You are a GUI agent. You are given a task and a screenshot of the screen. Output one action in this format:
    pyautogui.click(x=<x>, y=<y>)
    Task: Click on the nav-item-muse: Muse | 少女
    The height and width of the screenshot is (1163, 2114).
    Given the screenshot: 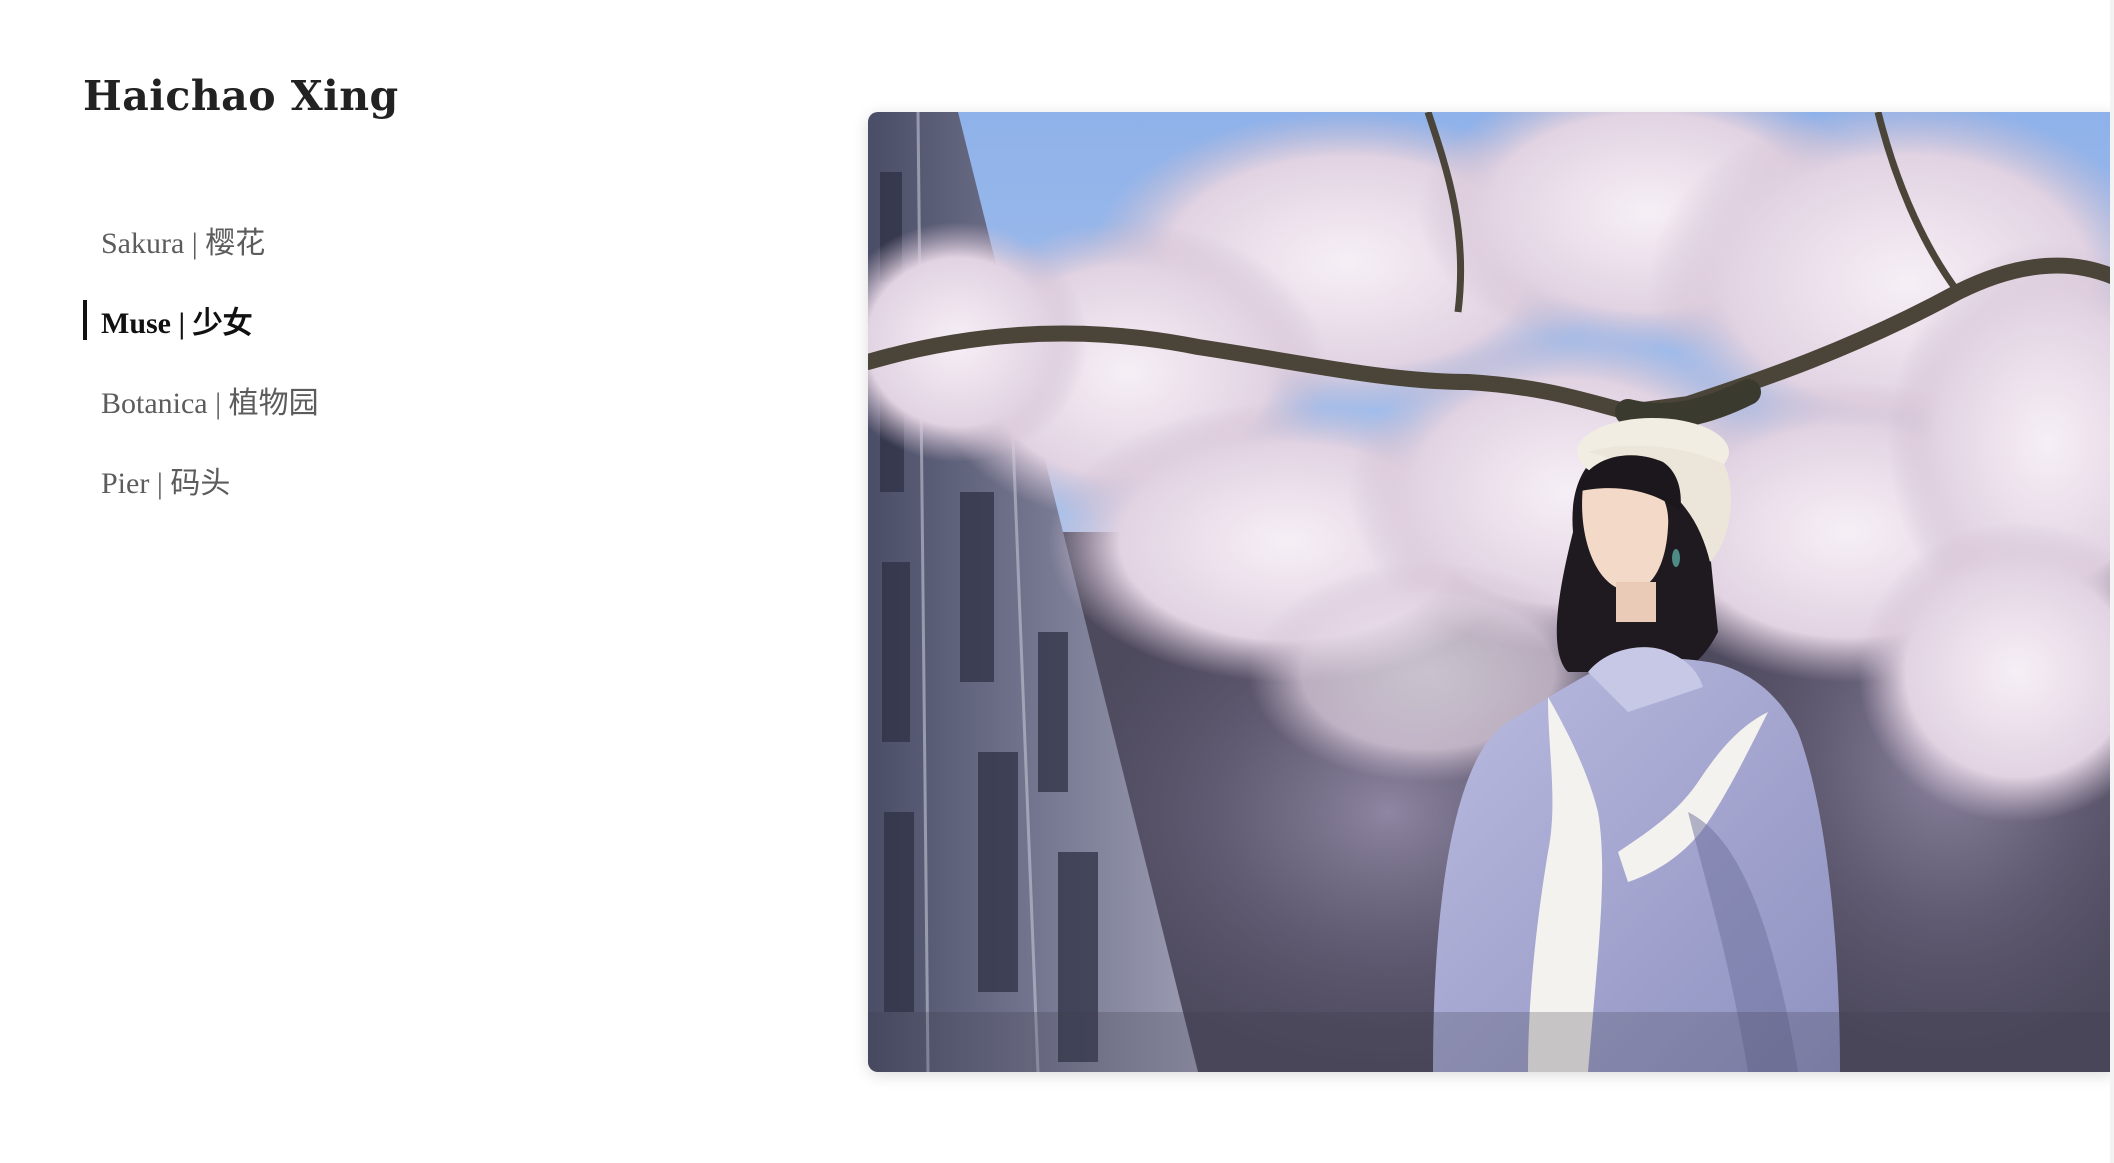 What is the action you would take?
    pyautogui.click(x=293, y=320)
    